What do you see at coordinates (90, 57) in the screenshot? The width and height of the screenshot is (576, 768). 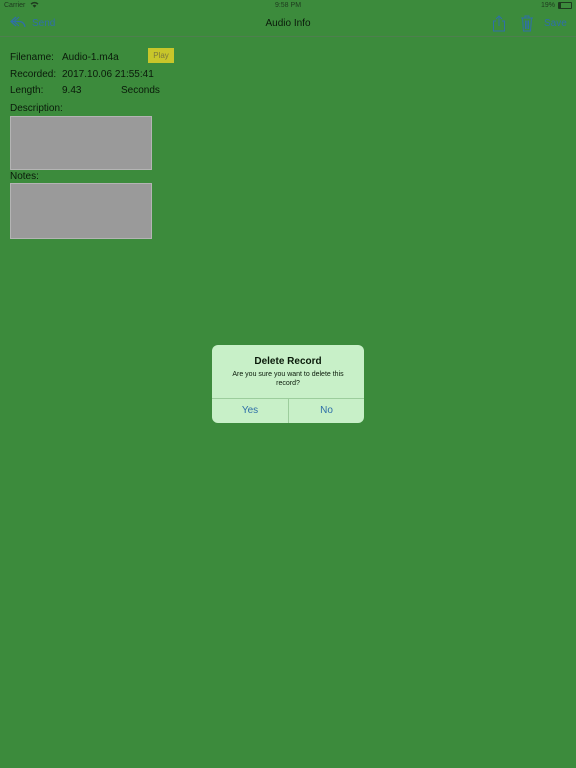 I see `filename-value: Audio-1.m4a` at bounding box center [90, 57].